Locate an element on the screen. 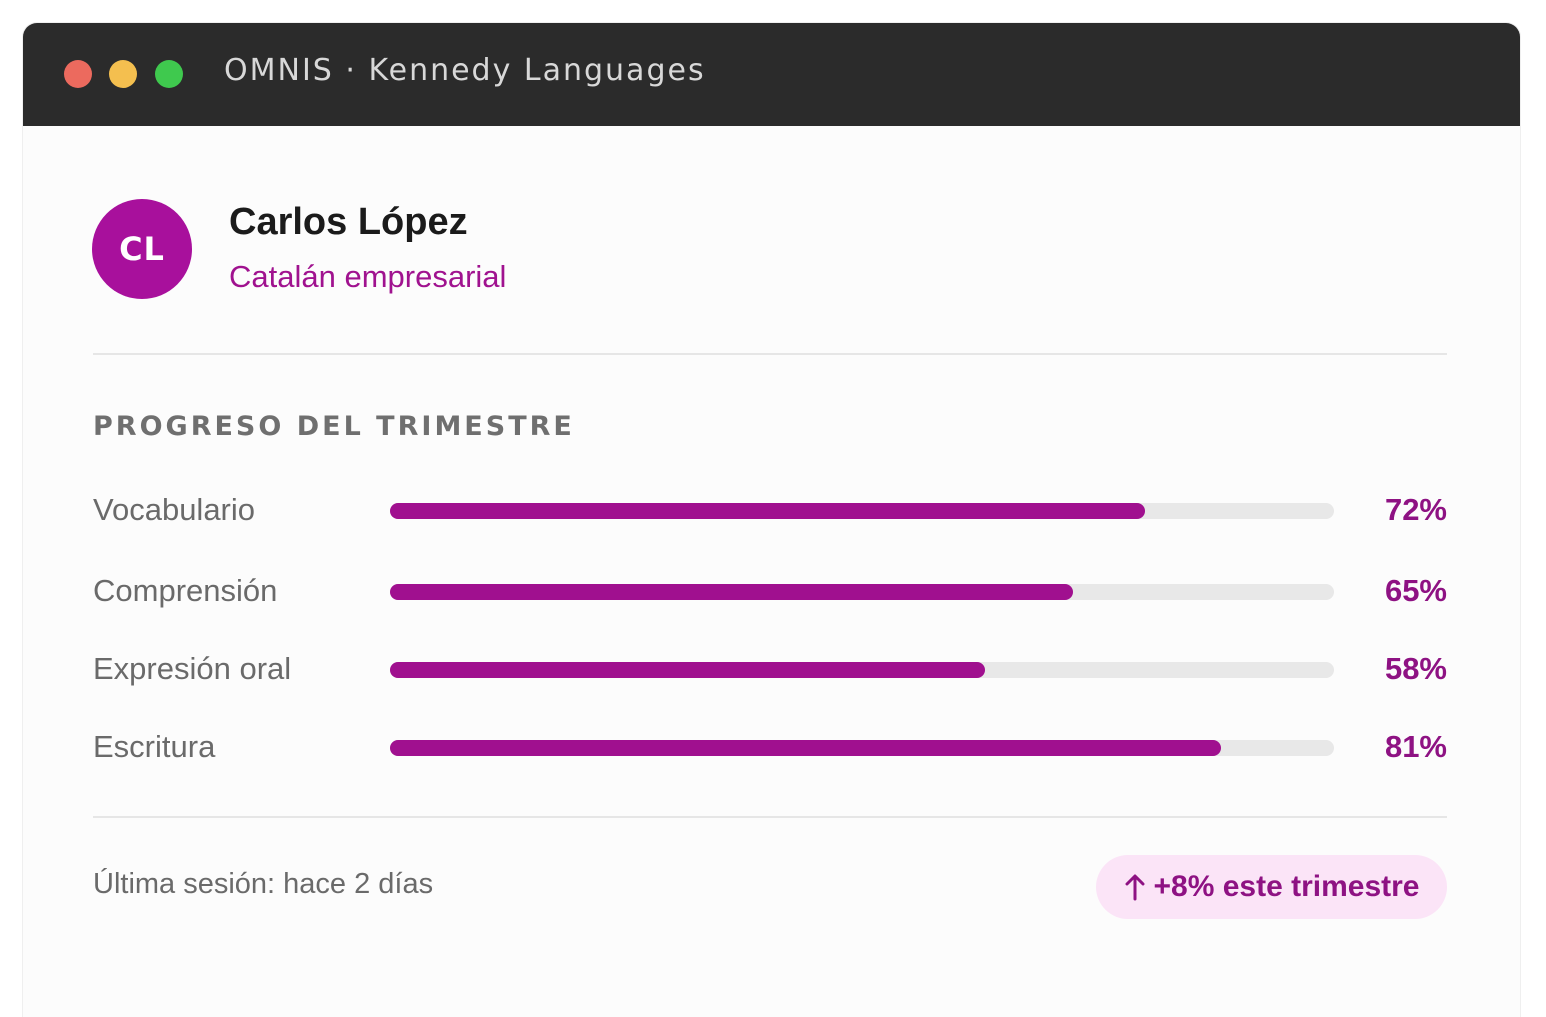  skill-percent: 58% is located at coordinates (1415, 668).